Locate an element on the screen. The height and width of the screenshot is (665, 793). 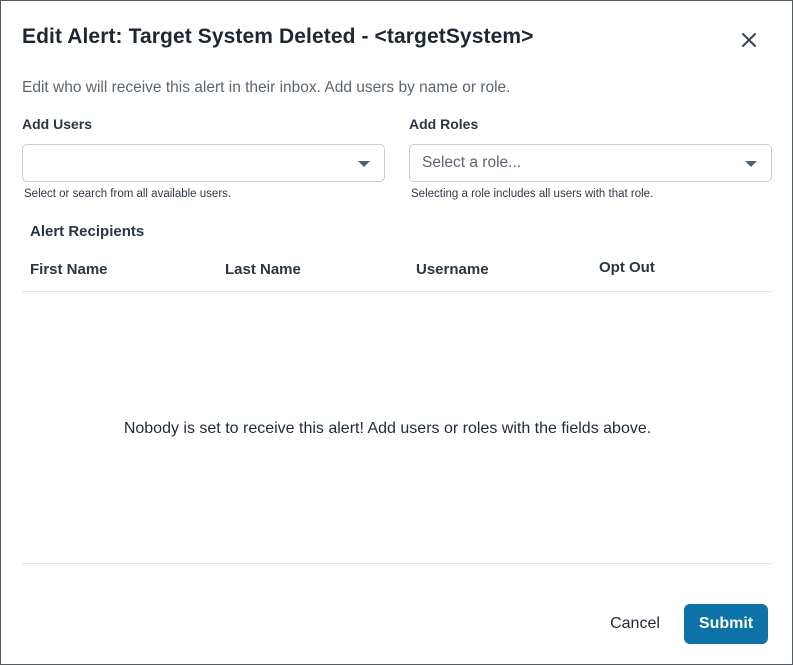
add-users-select is located at coordinates (203, 163).